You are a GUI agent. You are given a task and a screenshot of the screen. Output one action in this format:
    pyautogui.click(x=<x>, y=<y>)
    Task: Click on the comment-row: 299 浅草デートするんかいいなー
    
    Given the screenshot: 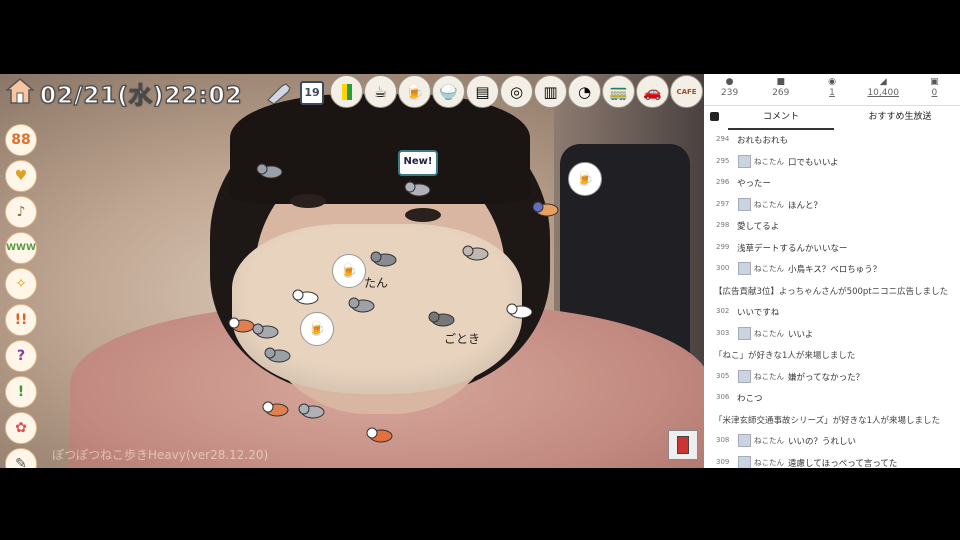 What is the action you would take?
    pyautogui.click(x=832, y=248)
    